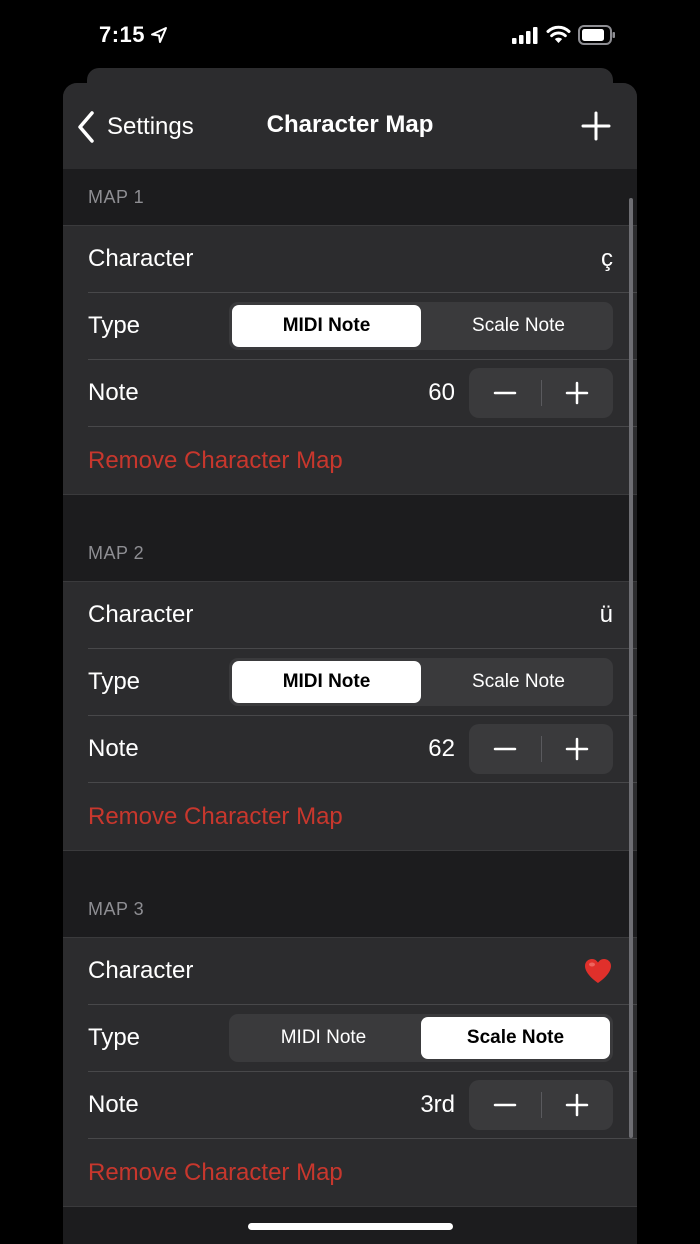  I want to click on navigation-bar: Settings Character Map, so click(350, 126).